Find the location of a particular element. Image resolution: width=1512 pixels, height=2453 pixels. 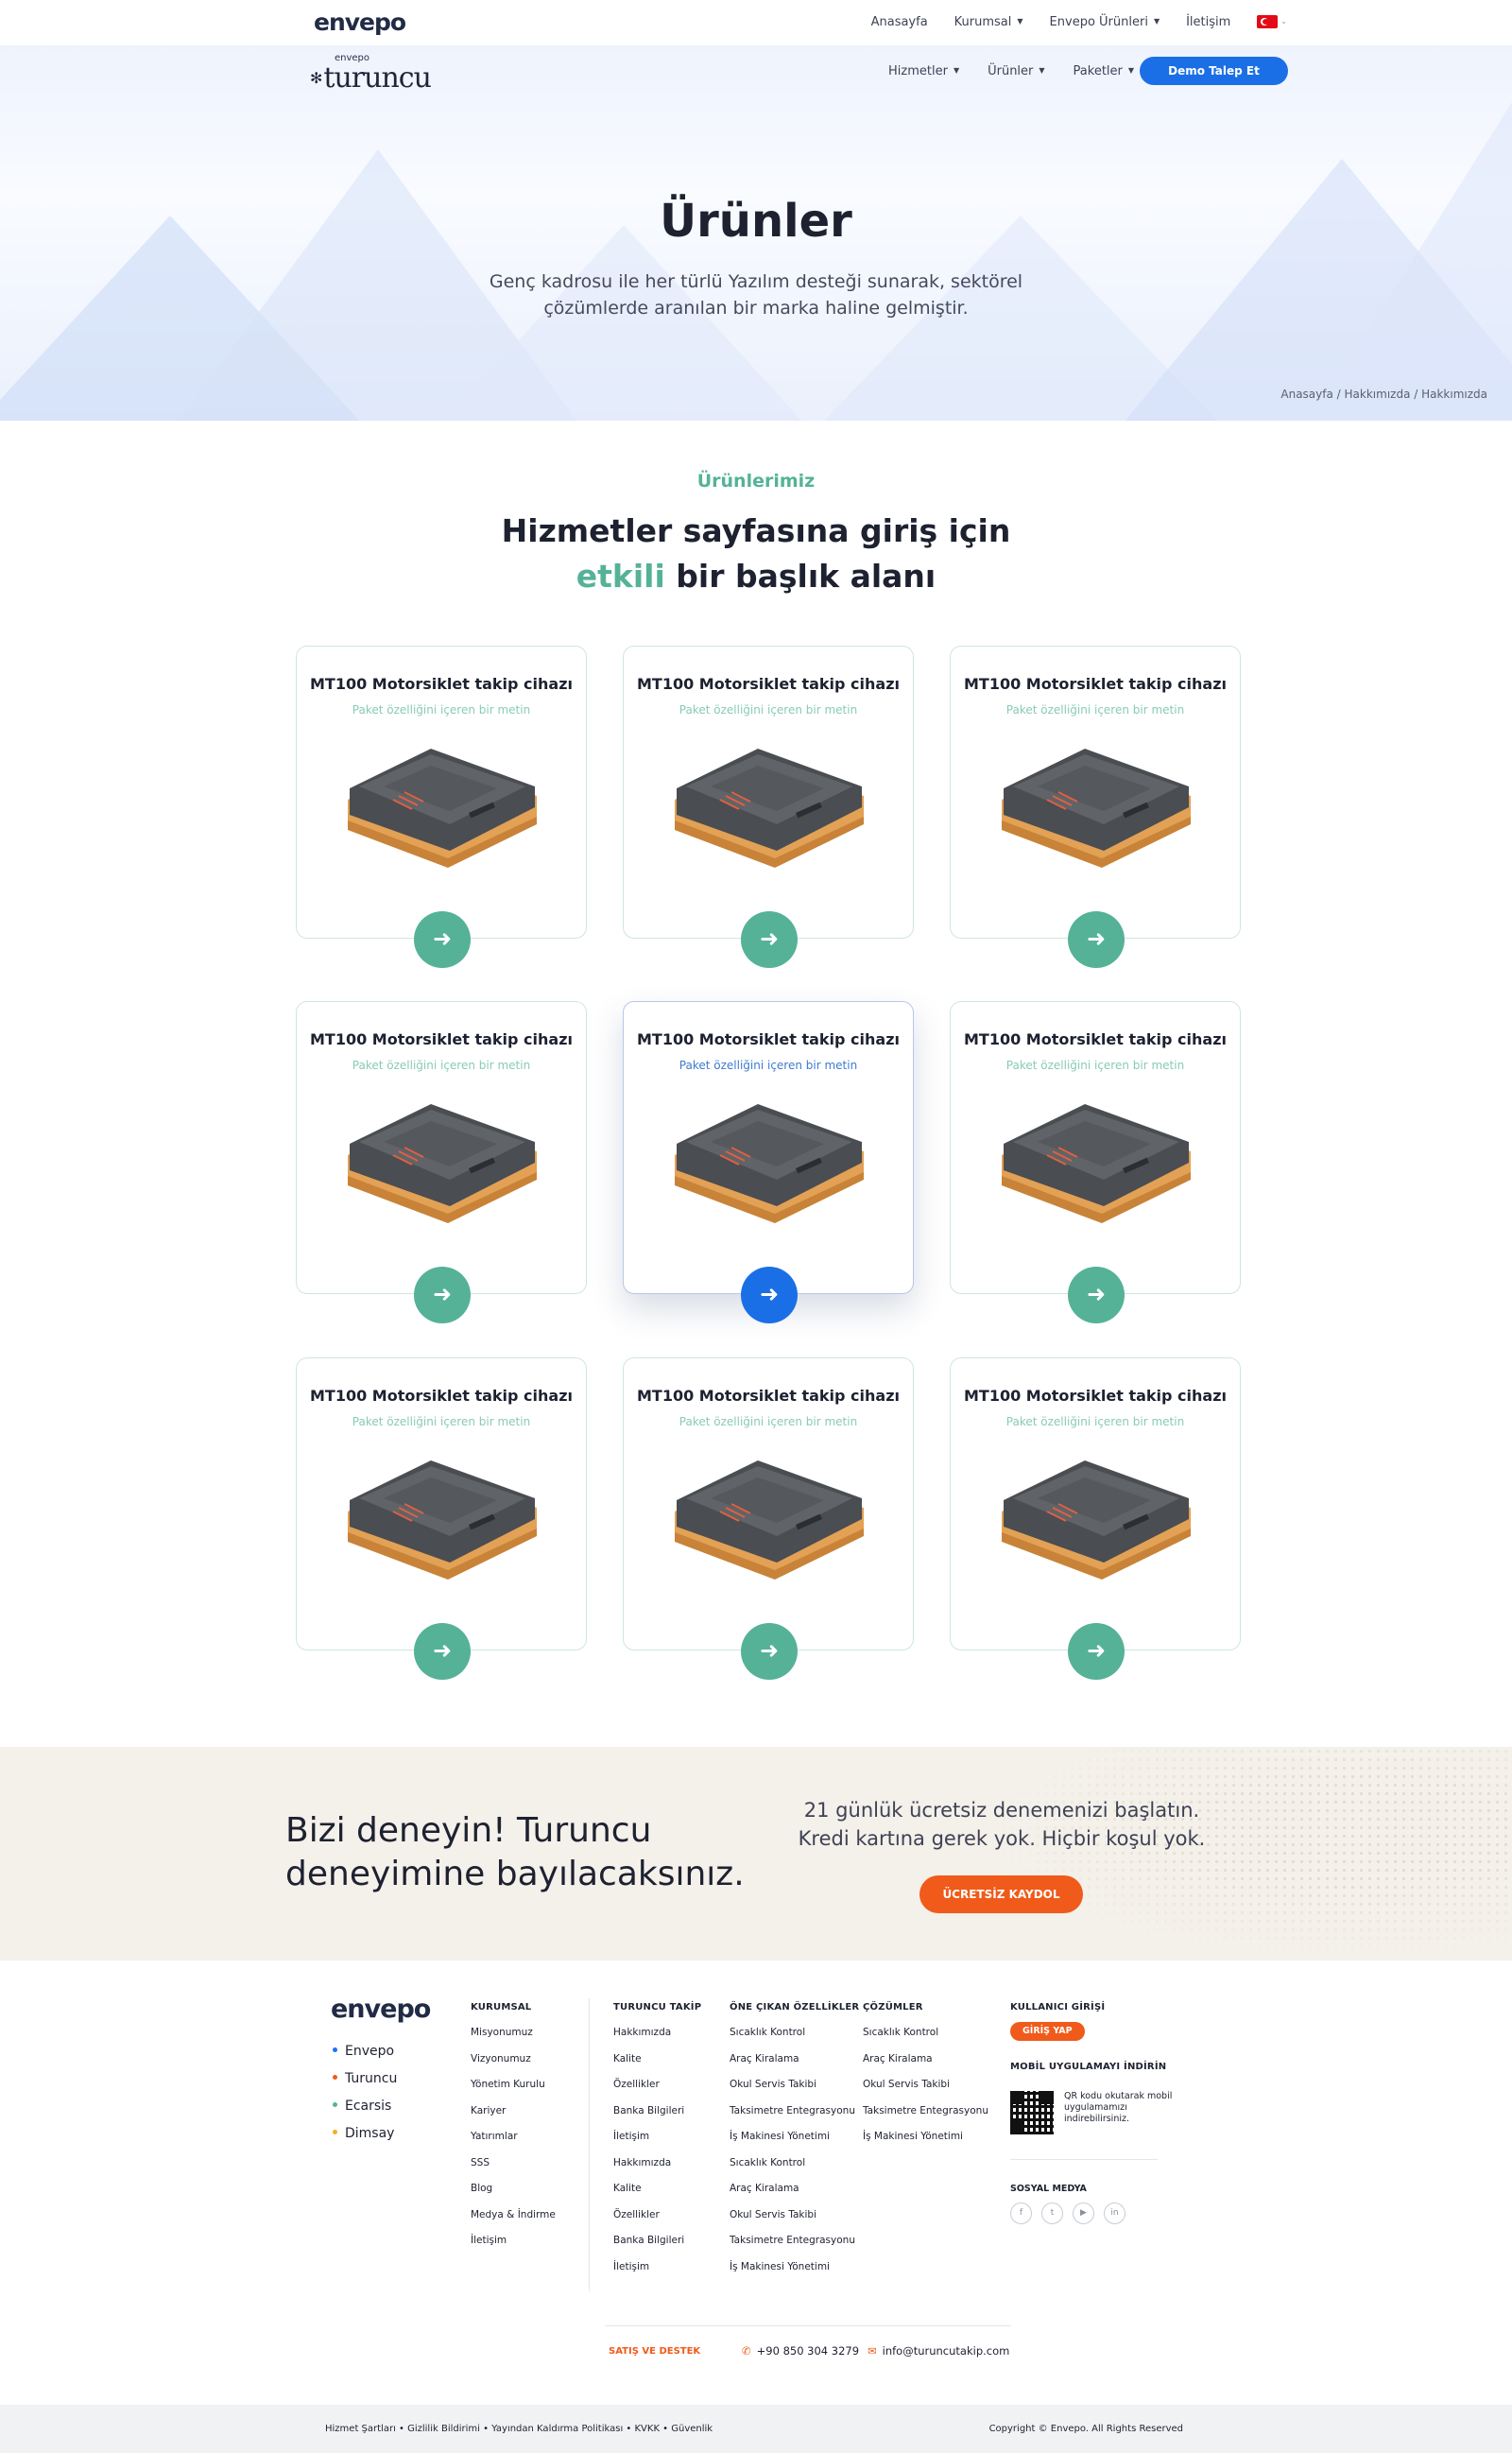

bullet-dot-icon is located at coordinates (335, 2049).